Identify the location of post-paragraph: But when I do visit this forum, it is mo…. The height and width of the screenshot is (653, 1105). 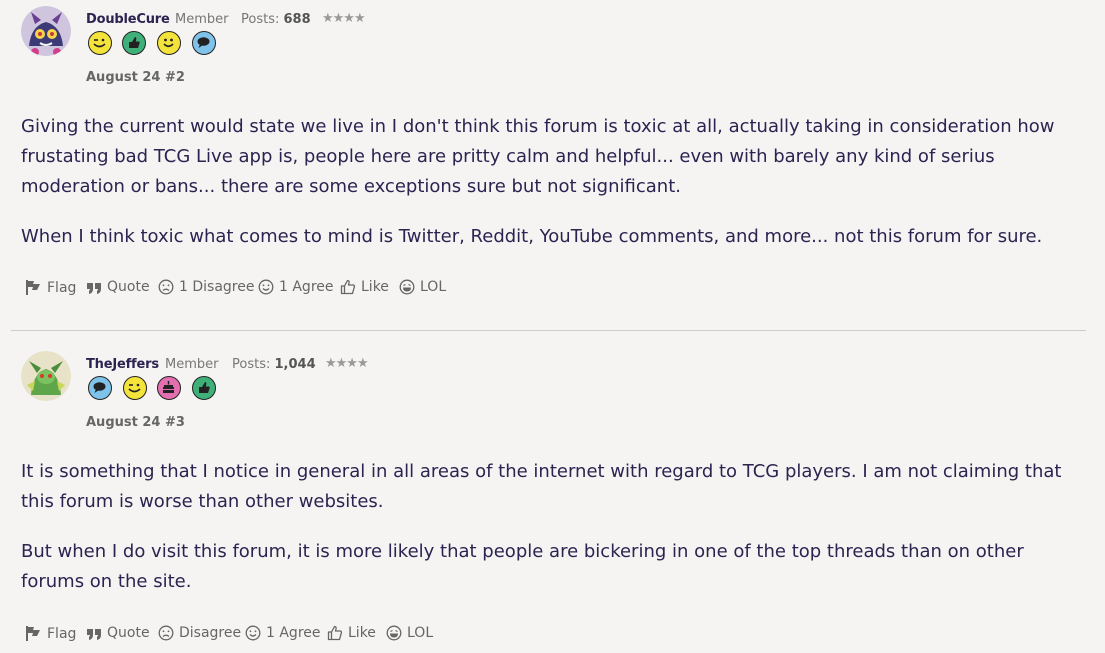
(522, 566).